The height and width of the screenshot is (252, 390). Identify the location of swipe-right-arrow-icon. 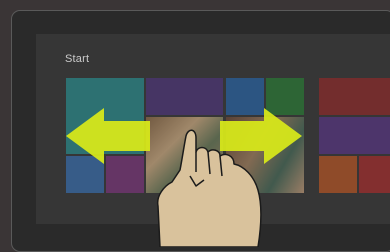
(261, 136).